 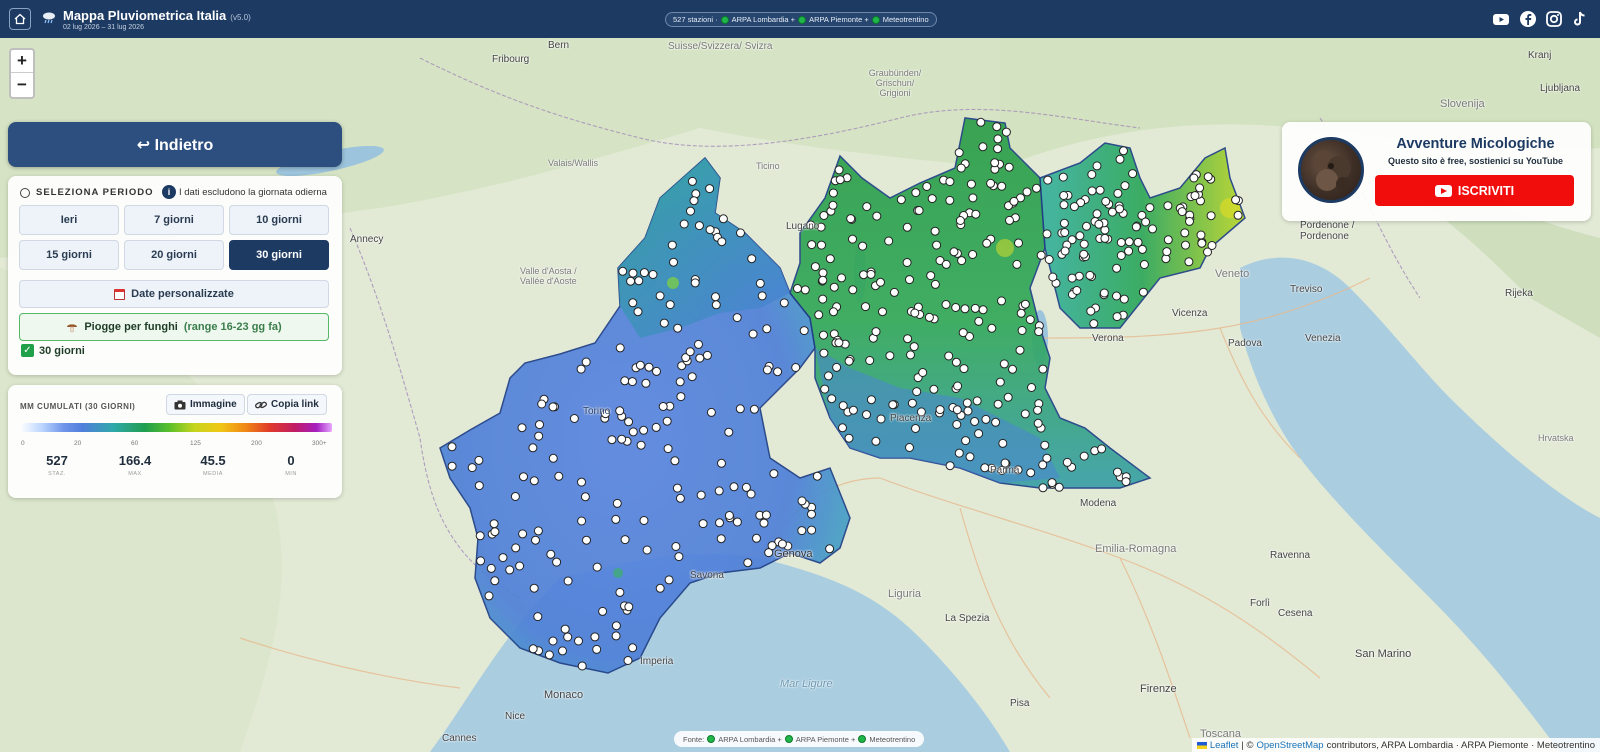 I want to click on fungi-rain-button: Piogge per funghi (range 16-23 gg fa), so click(x=174, y=327).